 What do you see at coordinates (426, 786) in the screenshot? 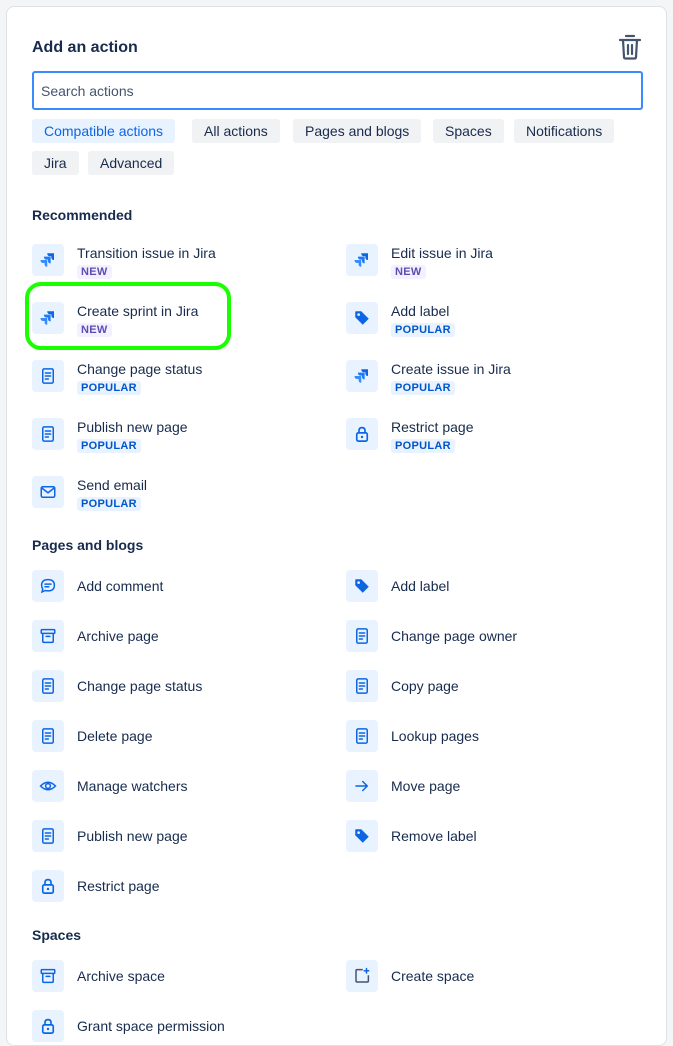
I see `action-label: Move page` at bounding box center [426, 786].